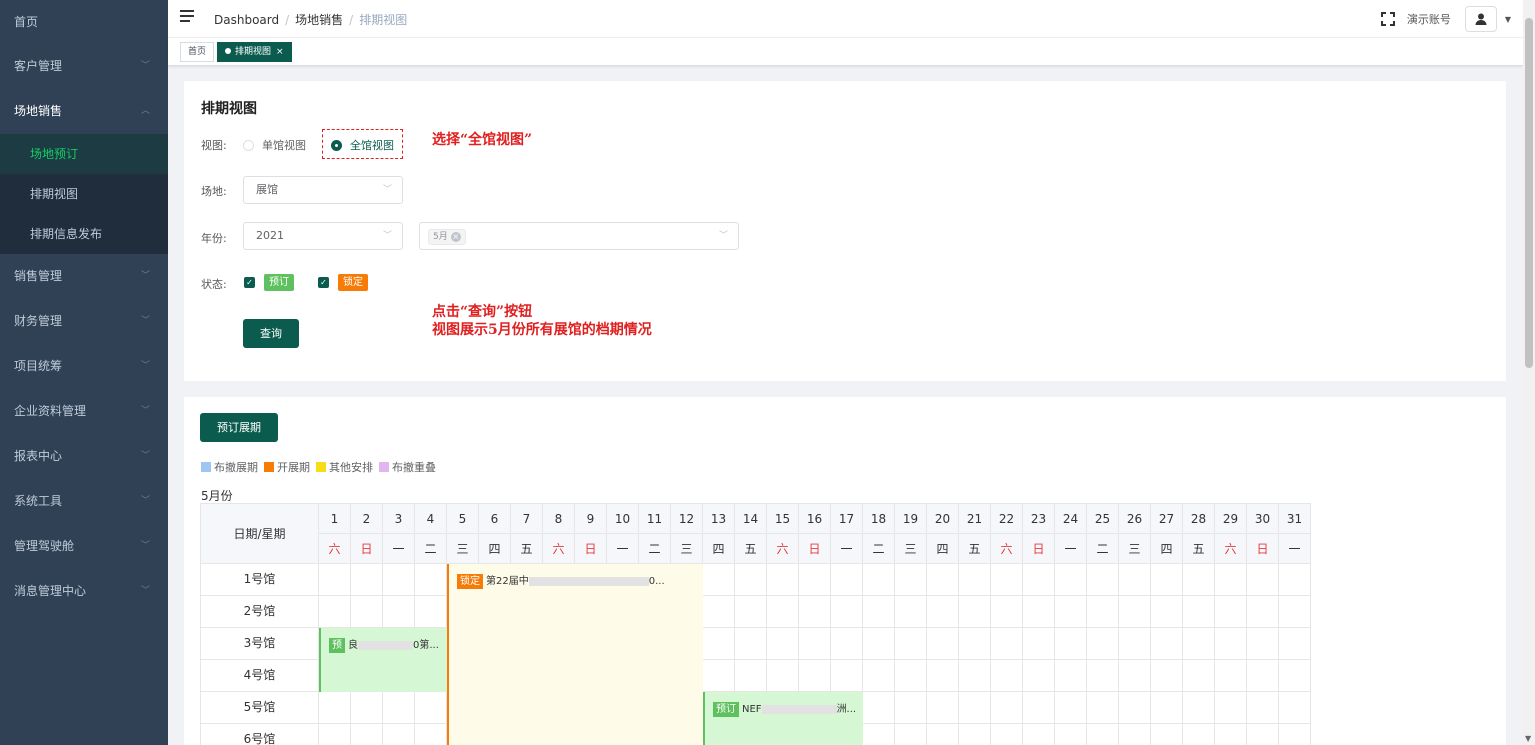  What do you see at coordinates (1528, 738) in the screenshot?
I see `scroll-down-icon: ▼` at bounding box center [1528, 738].